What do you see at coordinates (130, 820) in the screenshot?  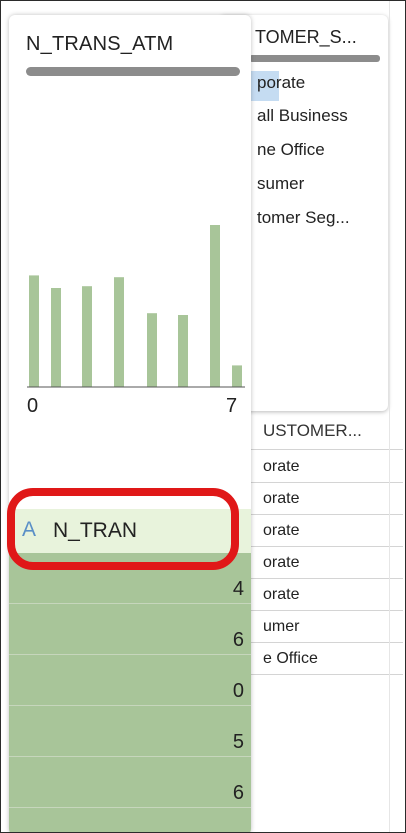 I see `value-cell: 7` at bounding box center [130, 820].